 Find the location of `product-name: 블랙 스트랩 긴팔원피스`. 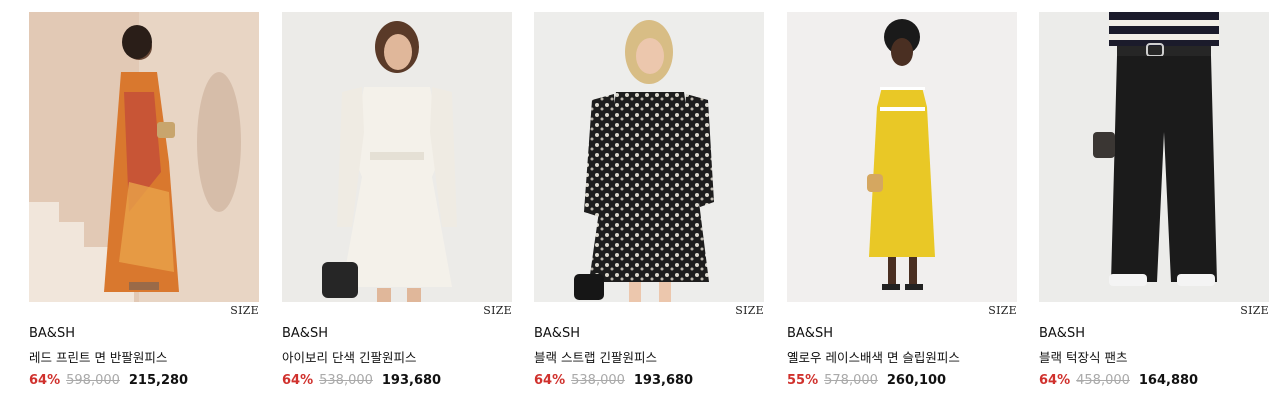

product-name: 블랙 스트랩 긴팔원피스 is located at coordinates (595, 356).